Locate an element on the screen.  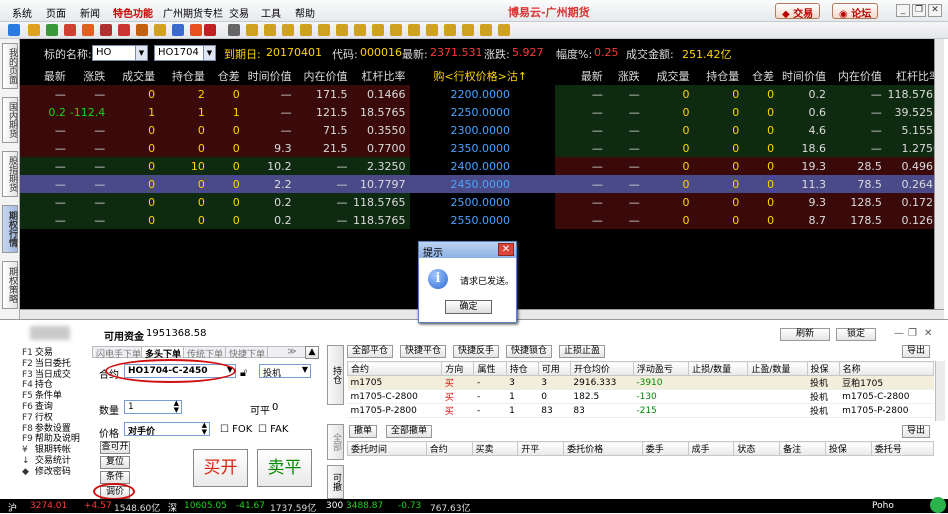
note-icon is located at coordinates (106, 30).